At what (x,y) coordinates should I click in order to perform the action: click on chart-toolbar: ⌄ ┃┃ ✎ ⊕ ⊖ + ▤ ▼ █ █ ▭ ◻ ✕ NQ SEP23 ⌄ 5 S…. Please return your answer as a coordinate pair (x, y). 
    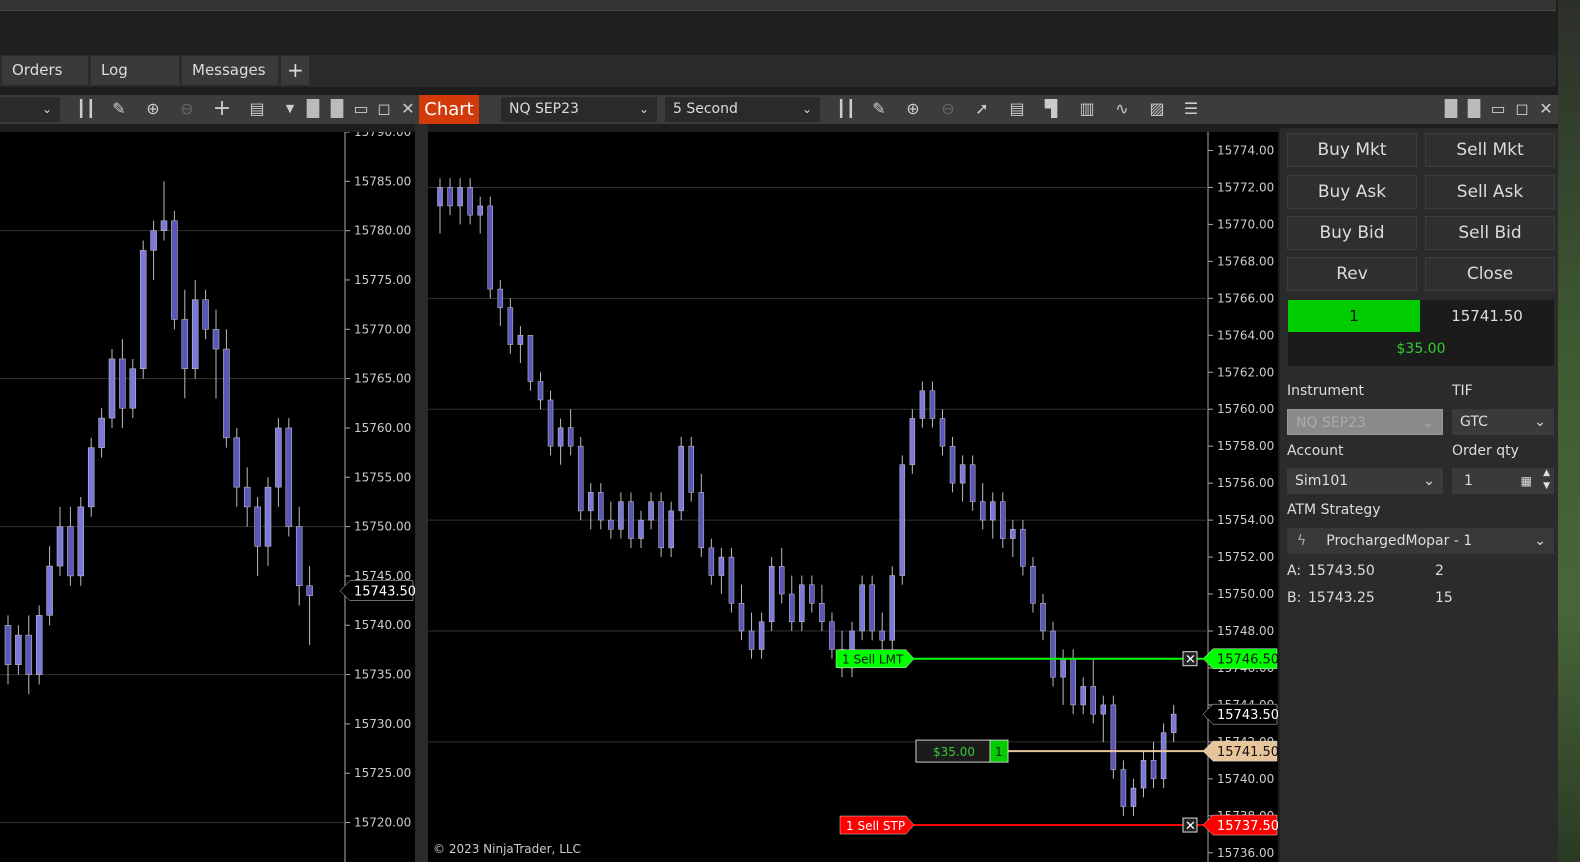
    Looking at the image, I should click on (779, 109).